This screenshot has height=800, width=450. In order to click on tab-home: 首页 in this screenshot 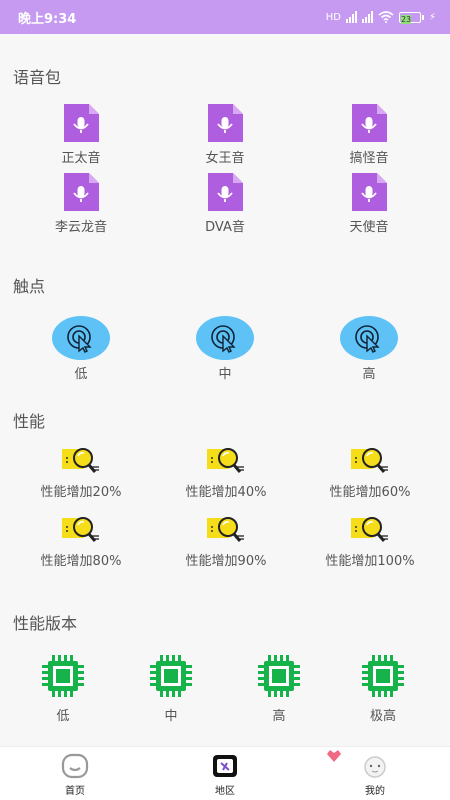, I will do `click(75, 775)`.